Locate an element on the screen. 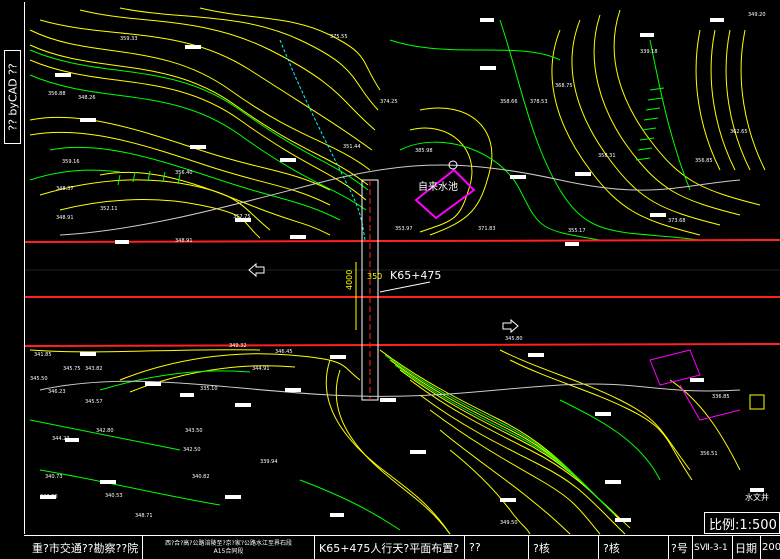 This screenshot has width=780, height=559. svg-text: 374.25 is located at coordinates (389, 102).